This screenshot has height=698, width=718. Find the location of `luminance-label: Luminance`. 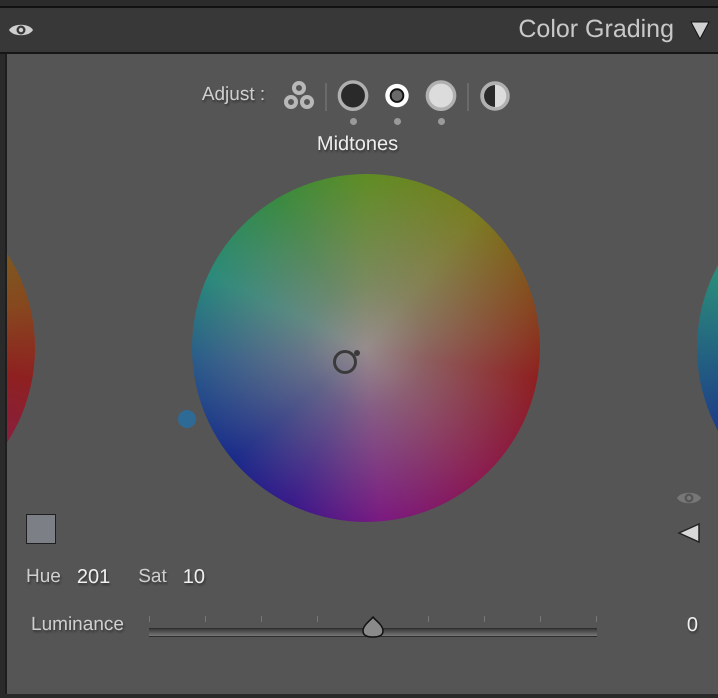

luminance-label: Luminance is located at coordinates (78, 624).